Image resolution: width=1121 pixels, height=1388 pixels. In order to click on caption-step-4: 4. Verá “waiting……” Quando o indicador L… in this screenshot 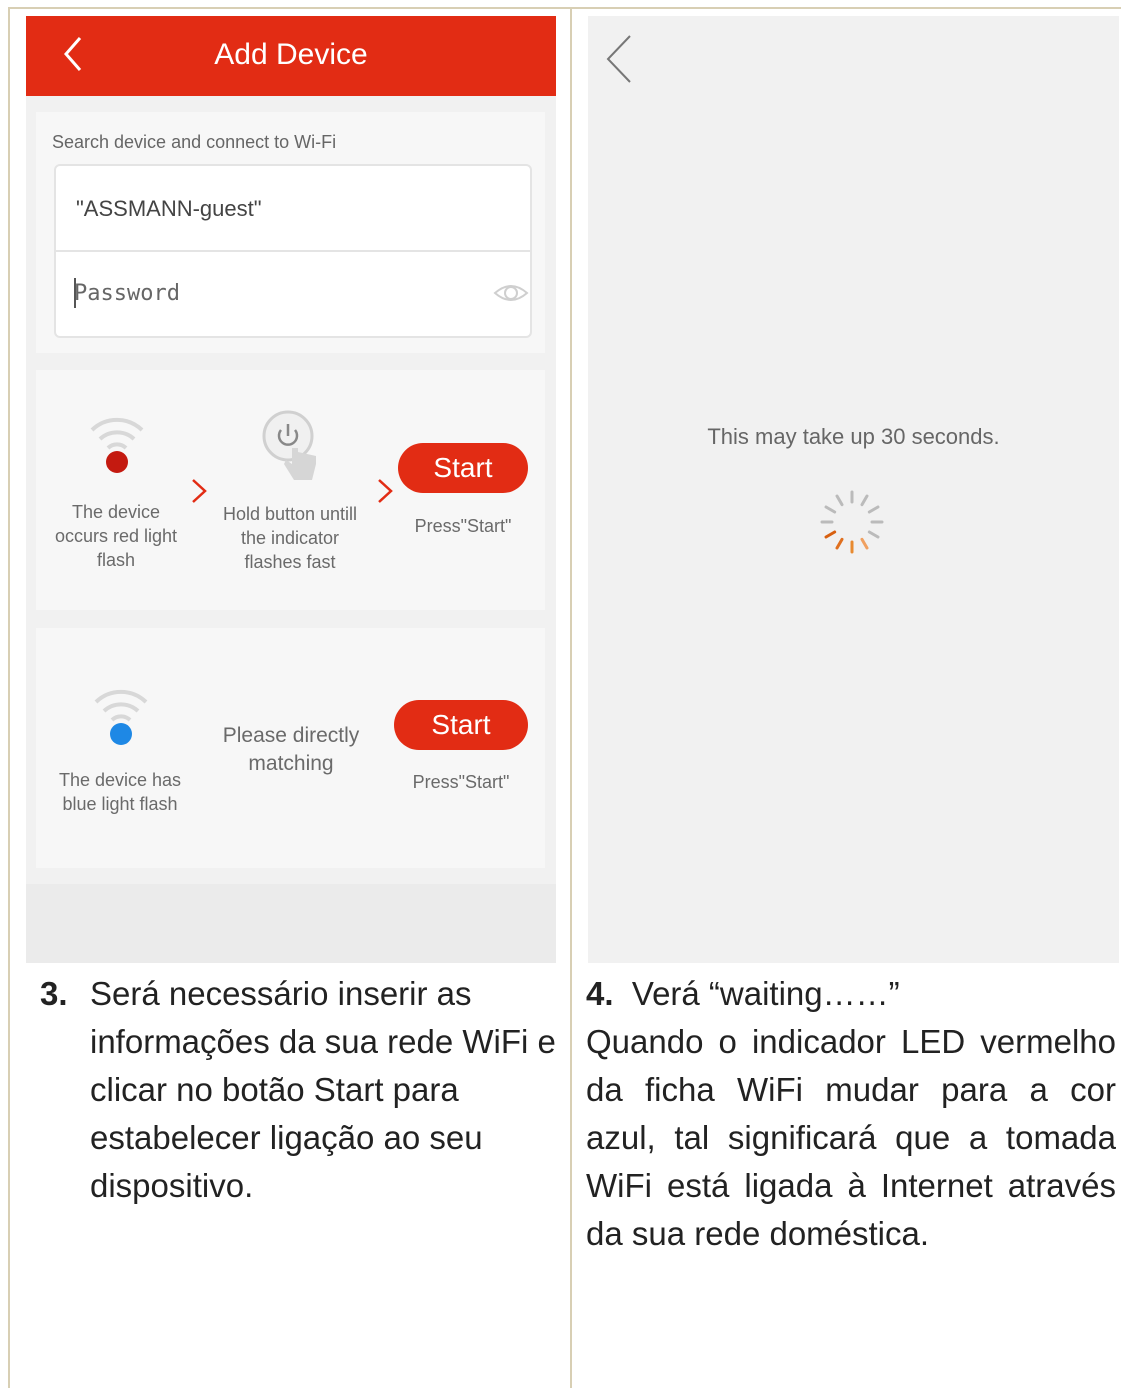, I will do `click(851, 1114)`.